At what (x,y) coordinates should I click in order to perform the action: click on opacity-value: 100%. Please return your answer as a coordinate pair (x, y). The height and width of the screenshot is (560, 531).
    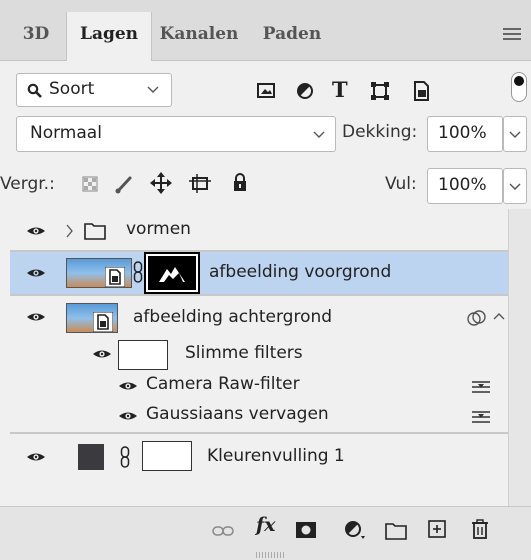
    Looking at the image, I should click on (462, 133).